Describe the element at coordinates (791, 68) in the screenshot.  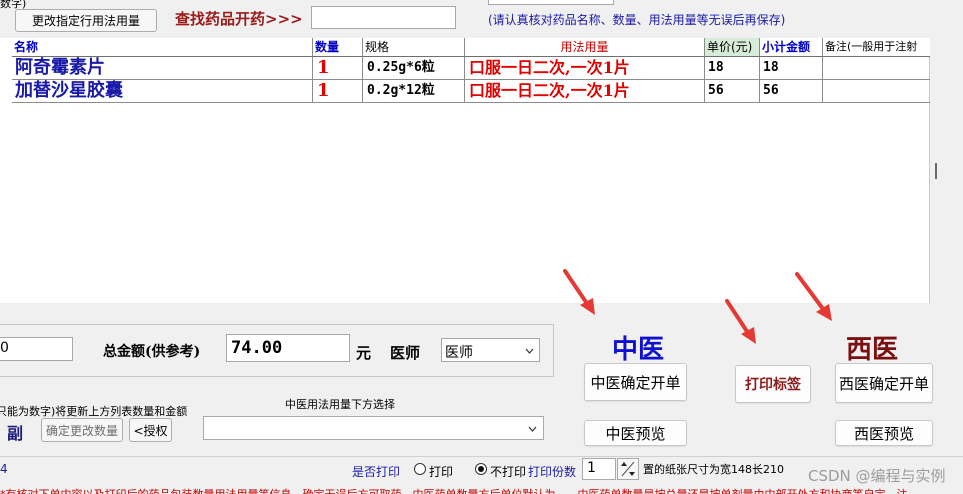
I see `row1-subtotal: 18` at that location.